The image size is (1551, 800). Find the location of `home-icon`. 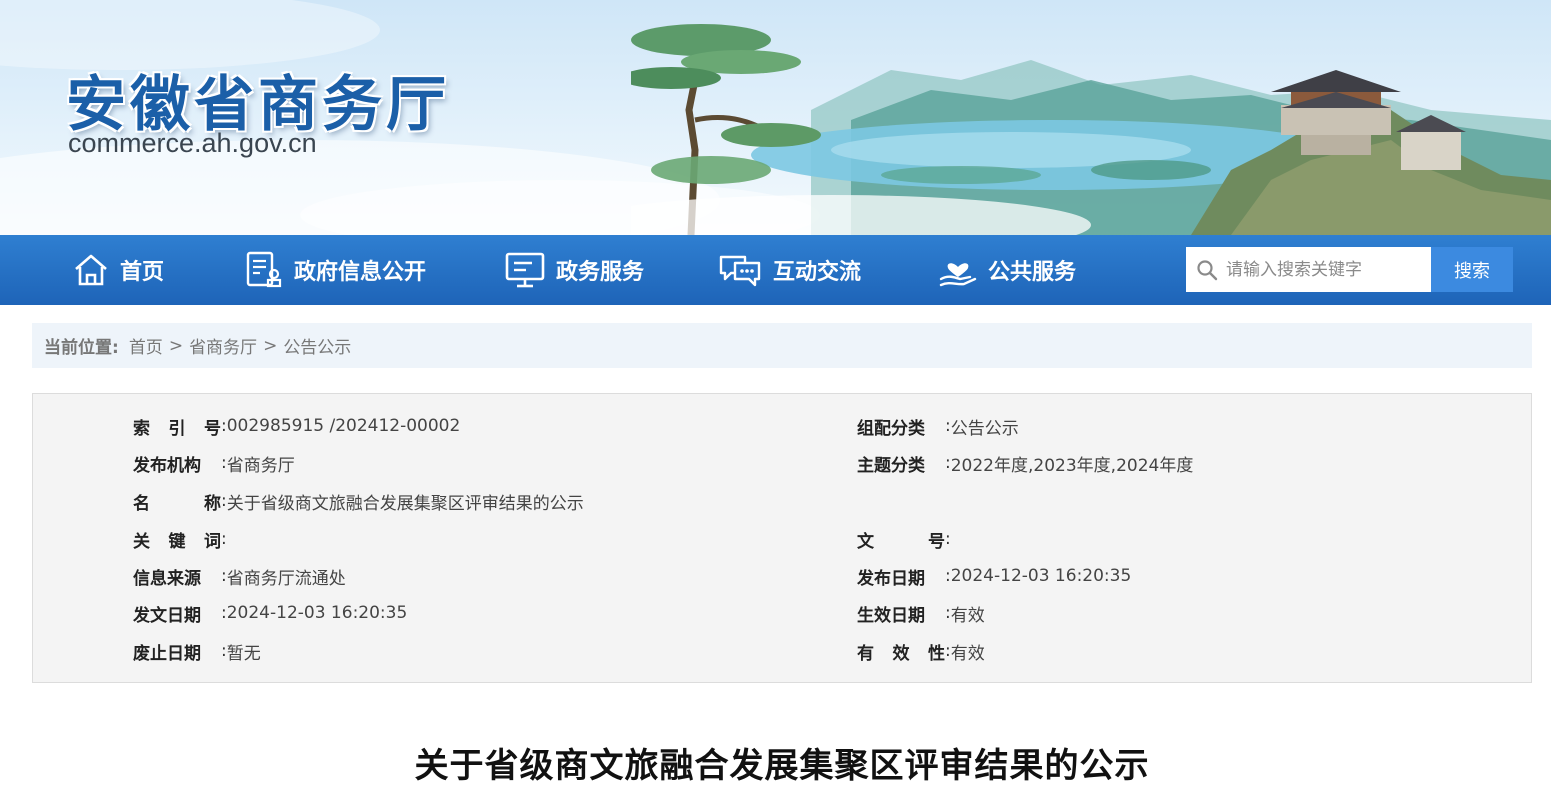

home-icon is located at coordinates (91, 270).